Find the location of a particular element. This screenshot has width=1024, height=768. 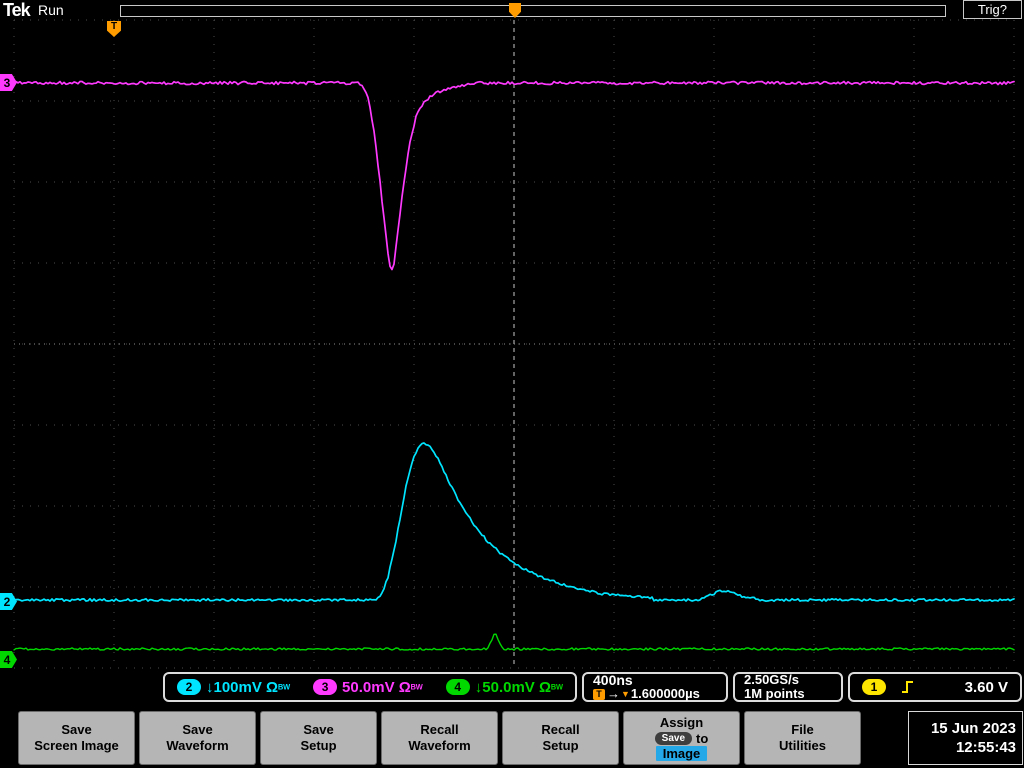

ch4-readout: 4 ↓50.0mV Ωᴮᵂ is located at coordinates (504, 687).